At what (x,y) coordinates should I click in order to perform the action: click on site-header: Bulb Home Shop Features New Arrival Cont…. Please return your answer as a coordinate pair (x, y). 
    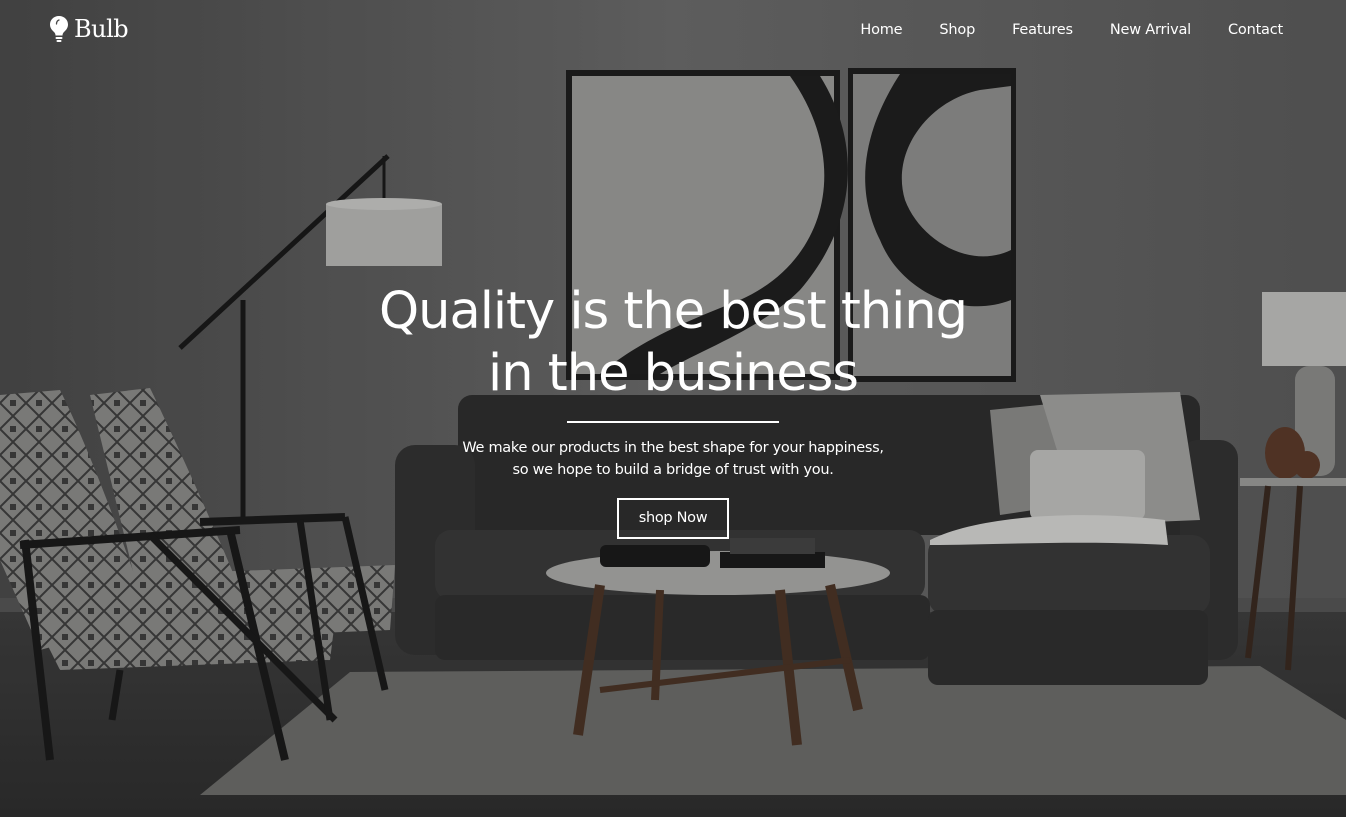
    Looking at the image, I should click on (673, 31).